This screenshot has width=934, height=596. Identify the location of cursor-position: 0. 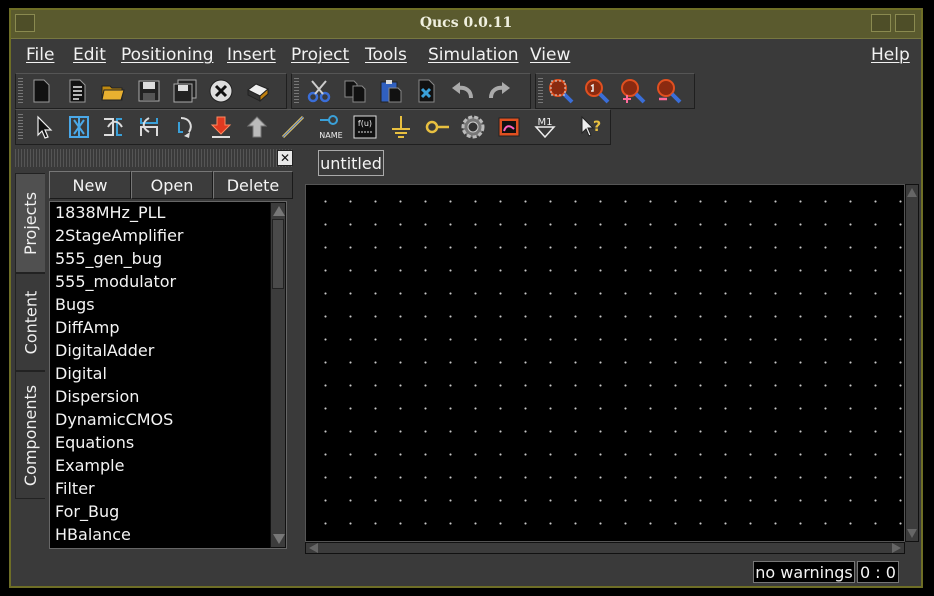
(878, 572).